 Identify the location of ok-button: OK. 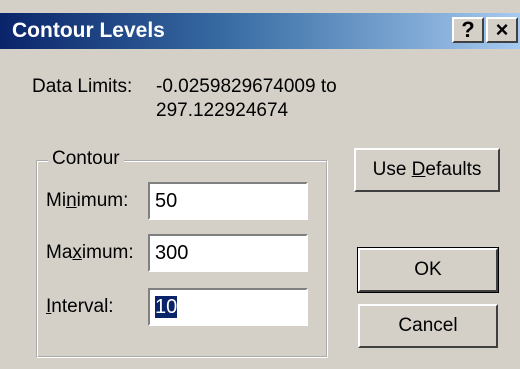
(428, 270).